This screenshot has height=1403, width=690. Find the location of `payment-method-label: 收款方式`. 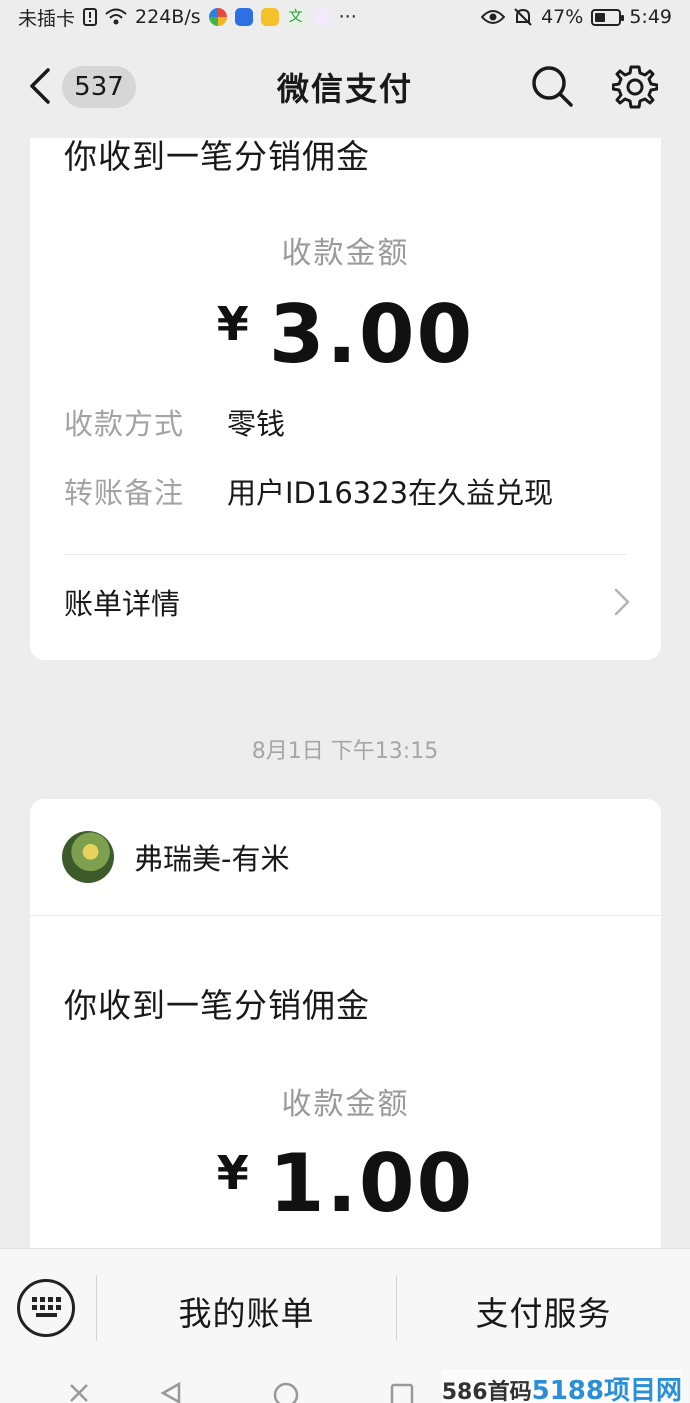

payment-method-label: 收款方式 is located at coordinates (124, 424).